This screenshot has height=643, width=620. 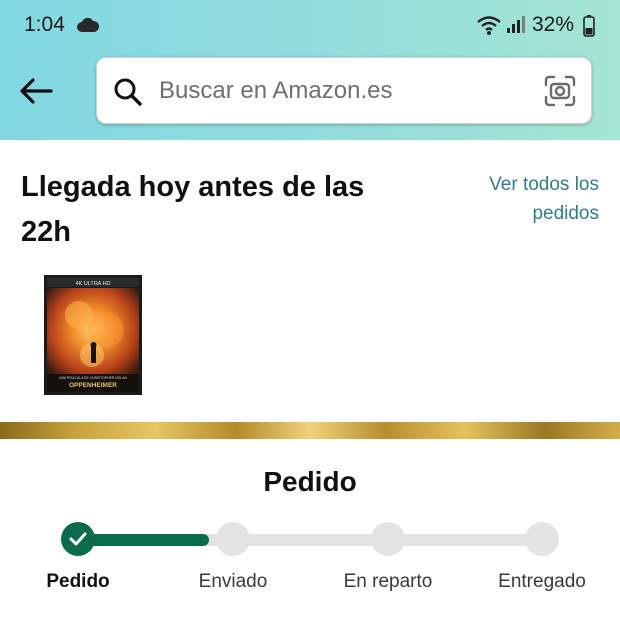 What do you see at coordinates (233, 581) in the screenshot?
I see `step-label-enviado: Enviado` at bounding box center [233, 581].